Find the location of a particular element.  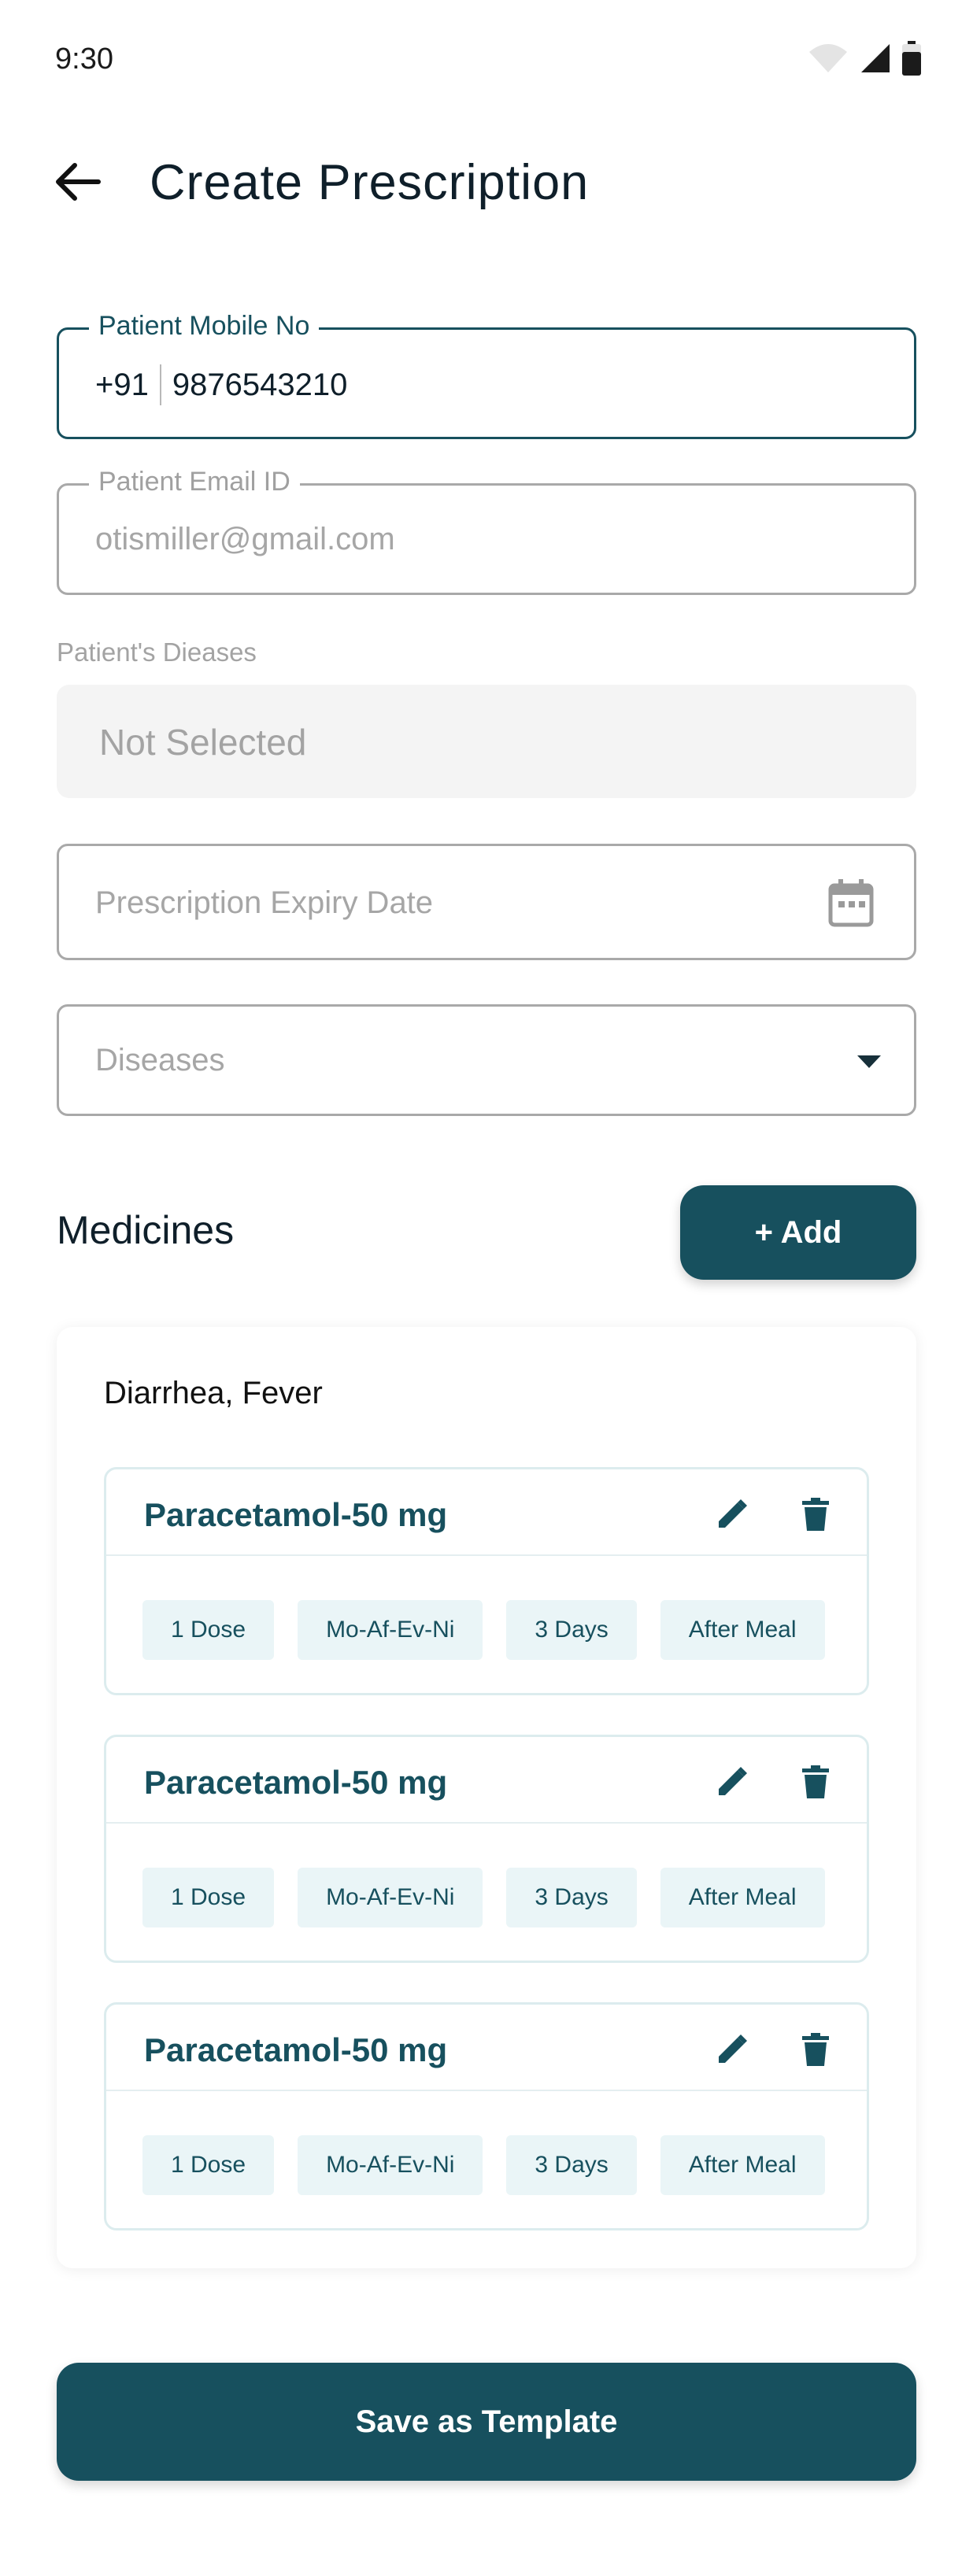

email-placeholder: otismiller@gmail.com is located at coordinates (245, 539).